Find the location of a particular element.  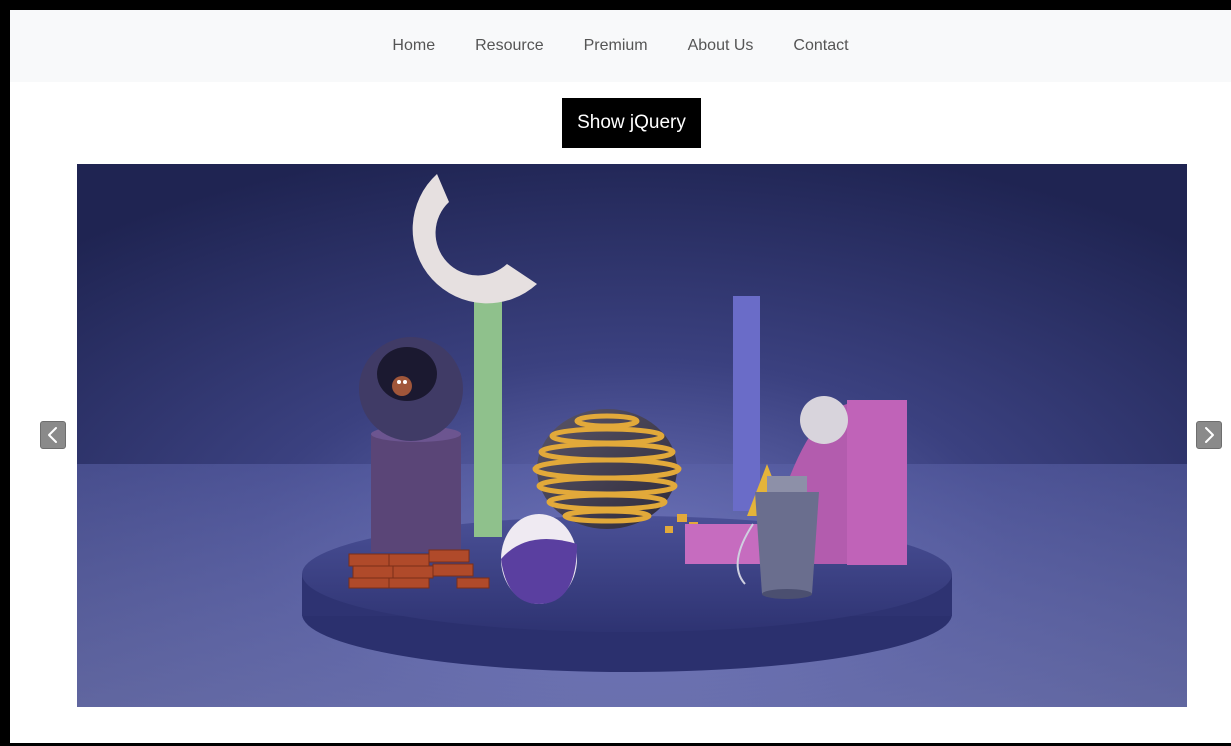

carousel-next-button is located at coordinates (1209, 435).